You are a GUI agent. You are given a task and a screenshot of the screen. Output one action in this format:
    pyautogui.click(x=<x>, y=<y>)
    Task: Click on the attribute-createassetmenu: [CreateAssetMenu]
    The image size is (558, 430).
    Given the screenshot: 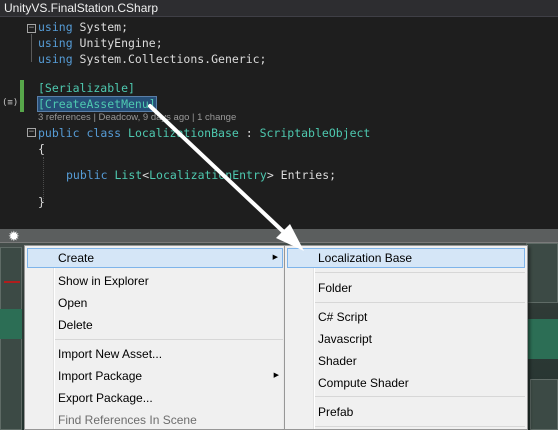 What is the action you would take?
    pyautogui.click(x=97, y=104)
    